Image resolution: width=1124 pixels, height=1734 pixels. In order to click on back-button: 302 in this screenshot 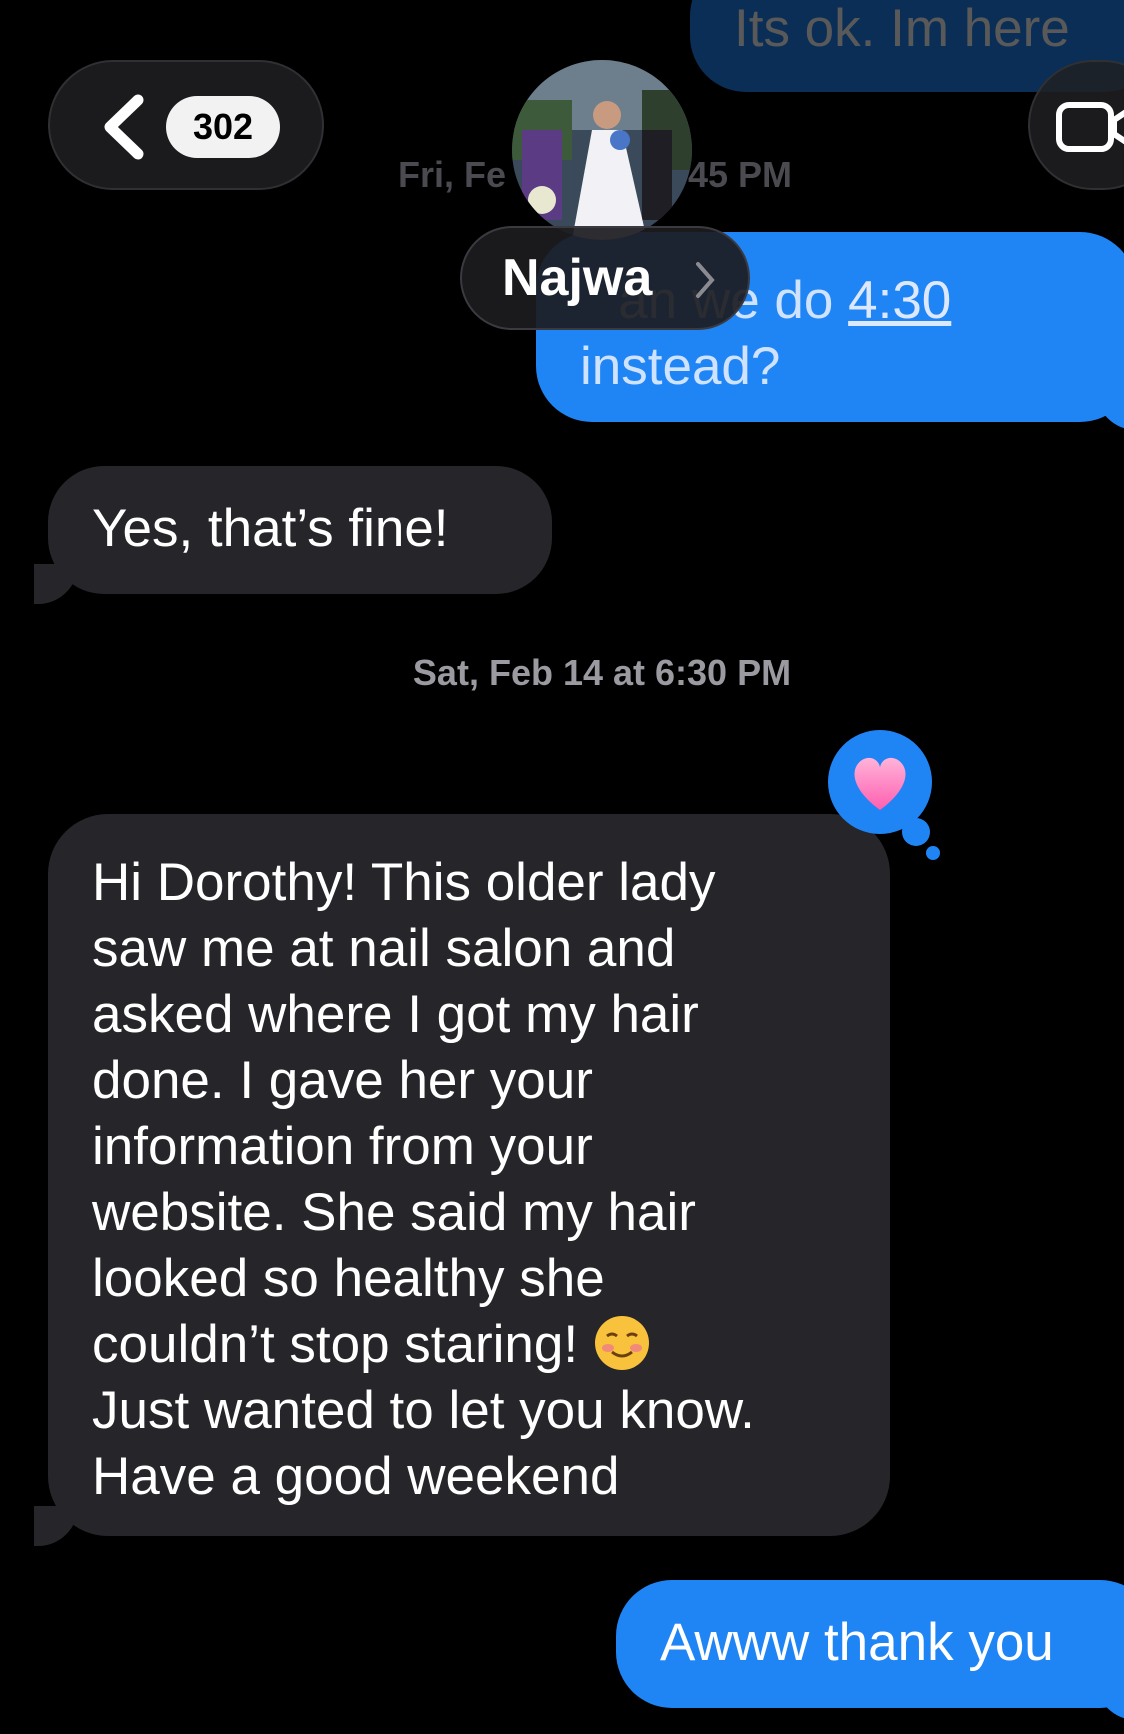, I will do `click(186, 125)`.